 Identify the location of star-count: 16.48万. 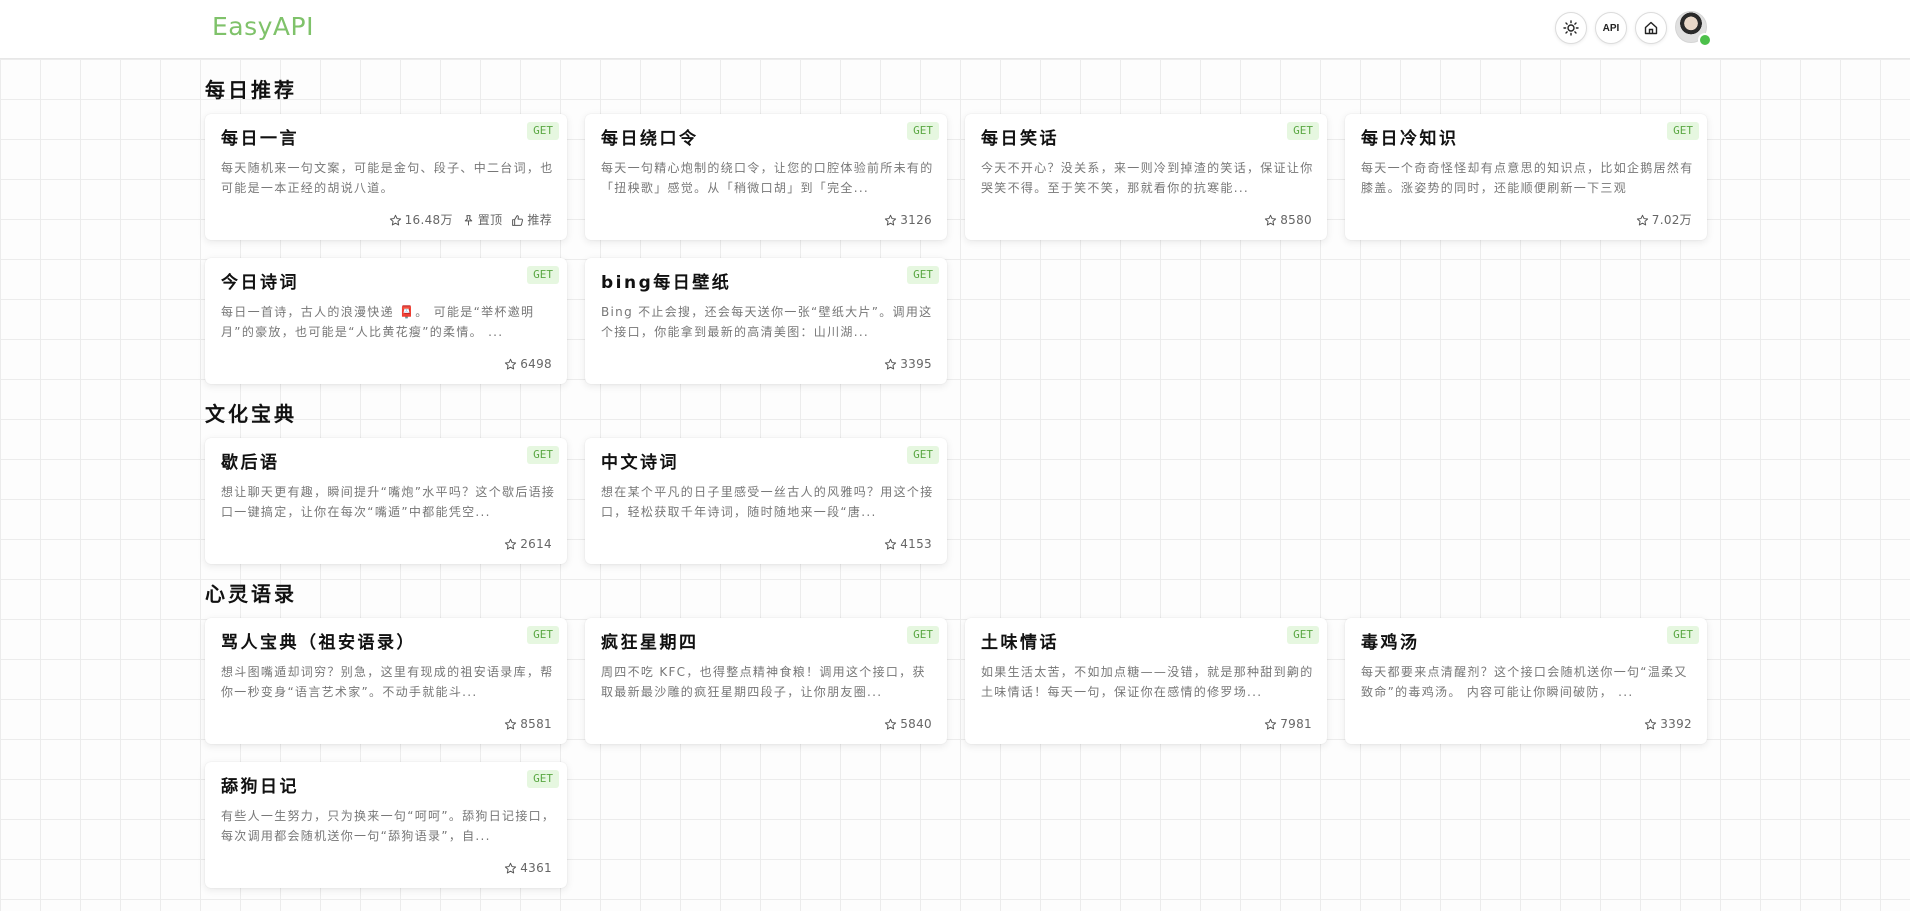
(428, 220).